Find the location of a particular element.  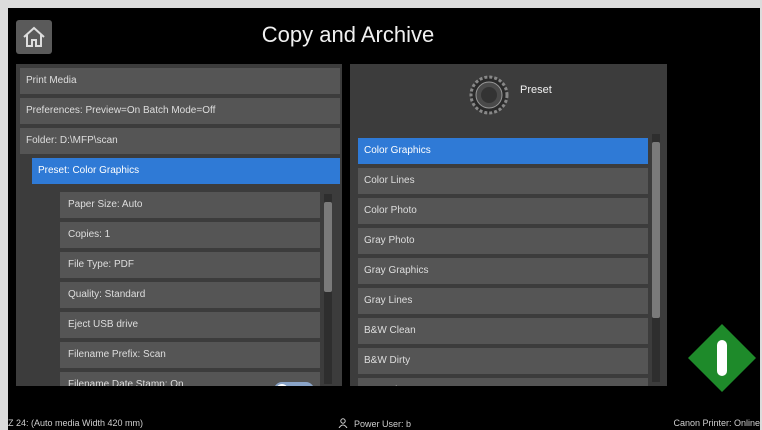

preset-item: Color Lines is located at coordinates (503, 181).